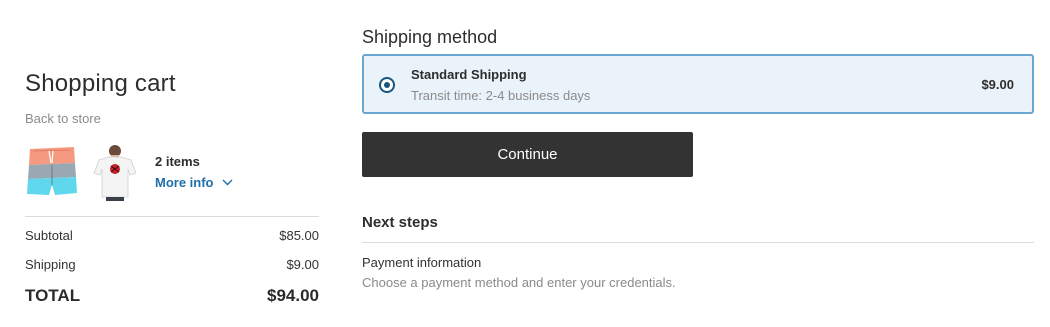 This screenshot has height=327, width=1050. What do you see at coordinates (52, 171) in the screenshot?
I see `board-shorts-image` at bounding box center [52, 171].